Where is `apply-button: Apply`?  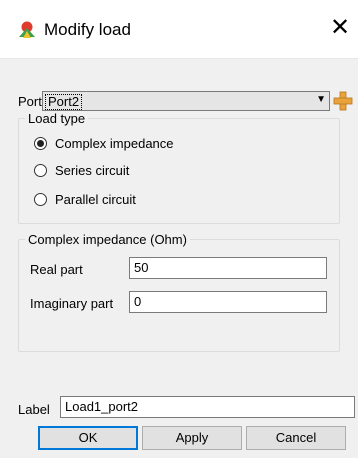
apply-button: Apply is located at coordinates (192, 438).